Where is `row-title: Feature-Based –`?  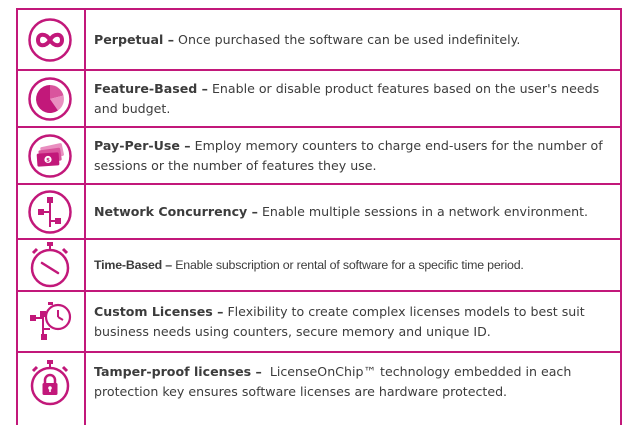
row-title: Feature-Based – is located at coordinates (151, 88).